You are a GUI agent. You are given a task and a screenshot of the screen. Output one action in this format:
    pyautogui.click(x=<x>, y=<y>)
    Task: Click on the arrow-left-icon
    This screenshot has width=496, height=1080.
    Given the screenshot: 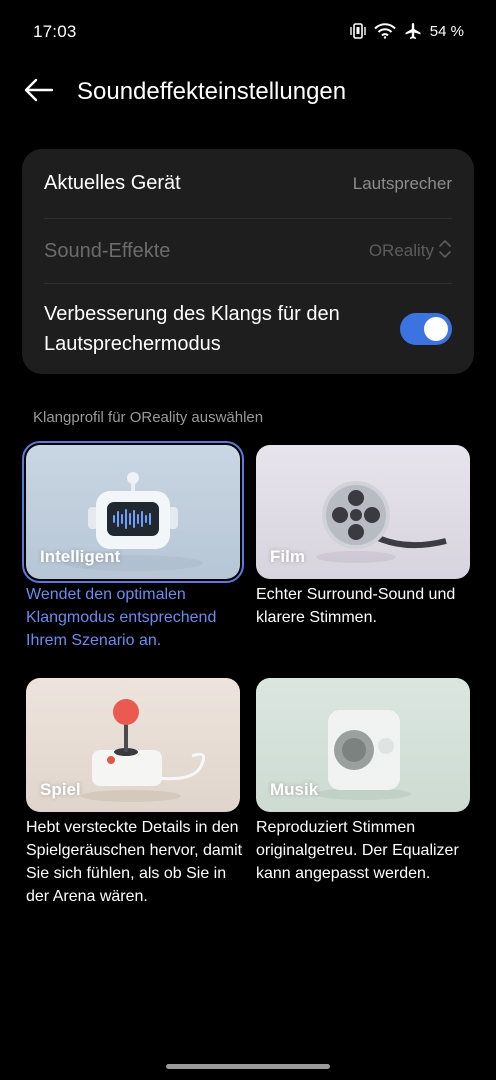 What is the action you would take?
    pyautogui.click(x=39, y=92)
    